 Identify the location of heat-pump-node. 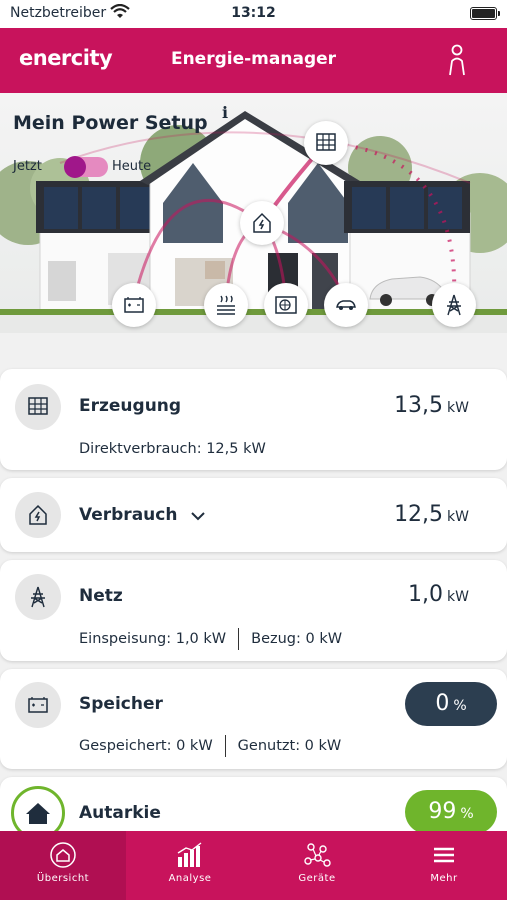
(286, 305).